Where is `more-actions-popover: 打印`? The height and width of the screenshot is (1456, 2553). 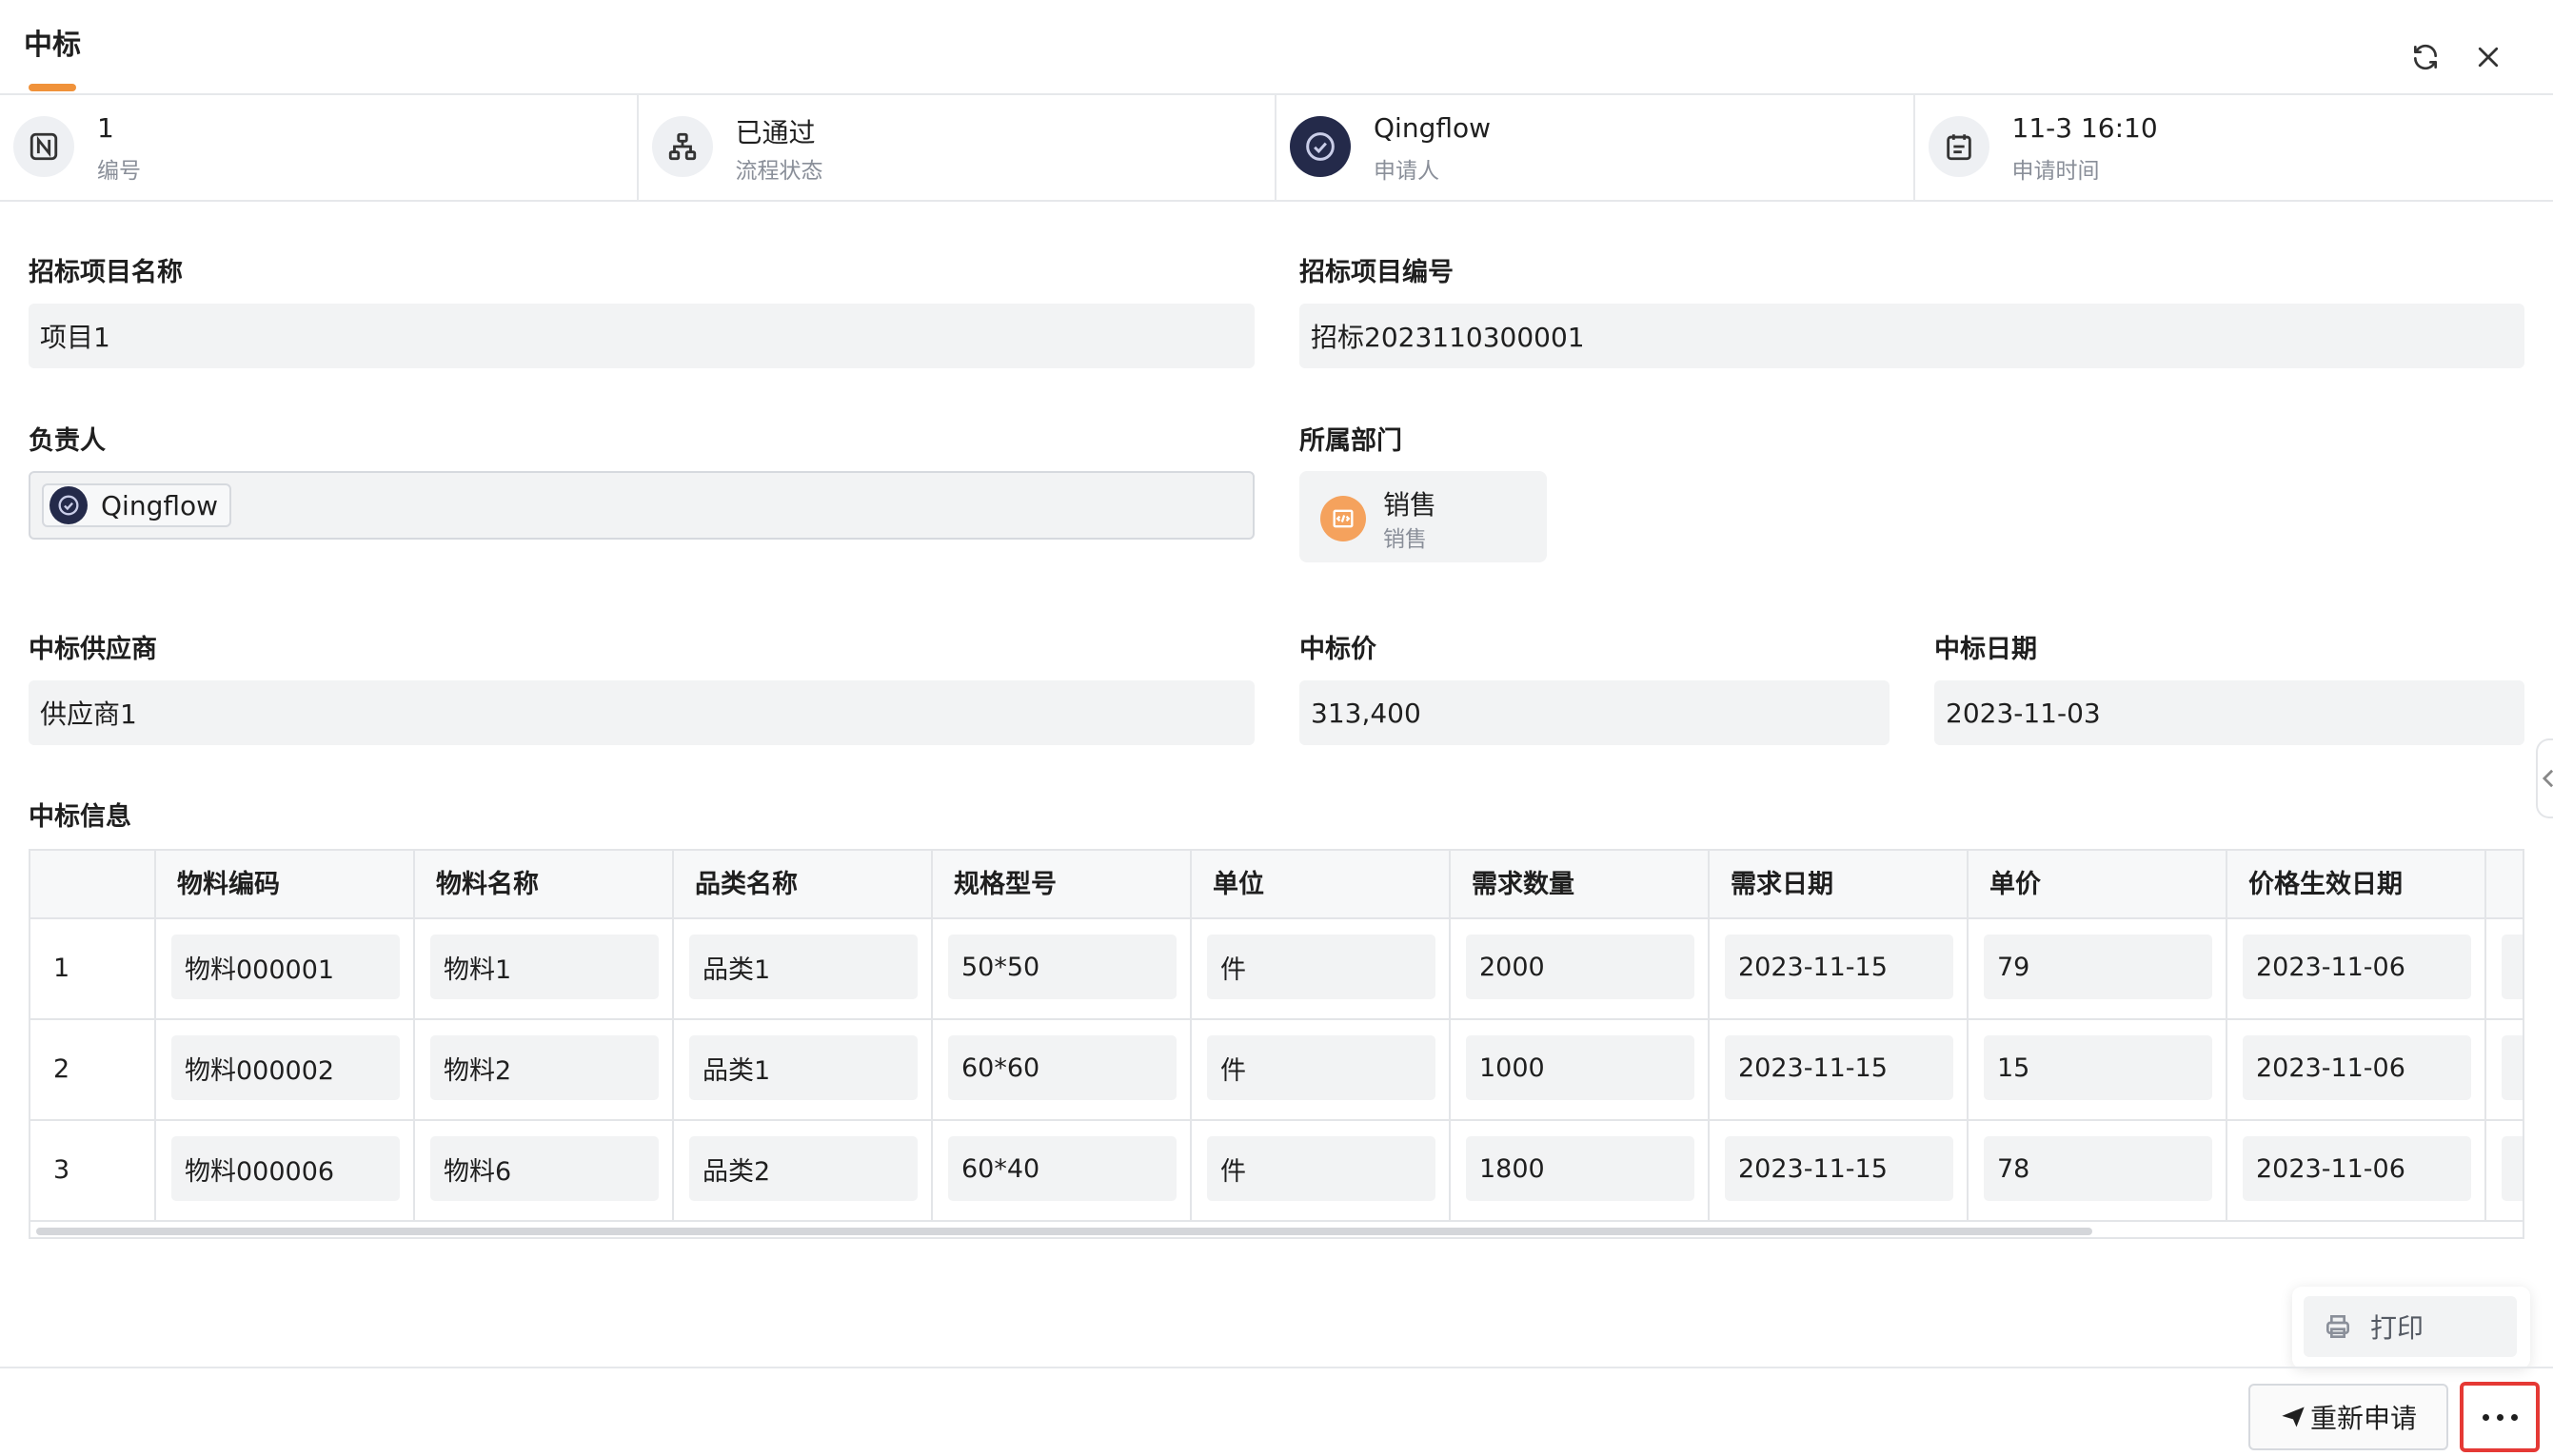
more-actions-popover: 打印 is located at coordinates (2411, 1327).